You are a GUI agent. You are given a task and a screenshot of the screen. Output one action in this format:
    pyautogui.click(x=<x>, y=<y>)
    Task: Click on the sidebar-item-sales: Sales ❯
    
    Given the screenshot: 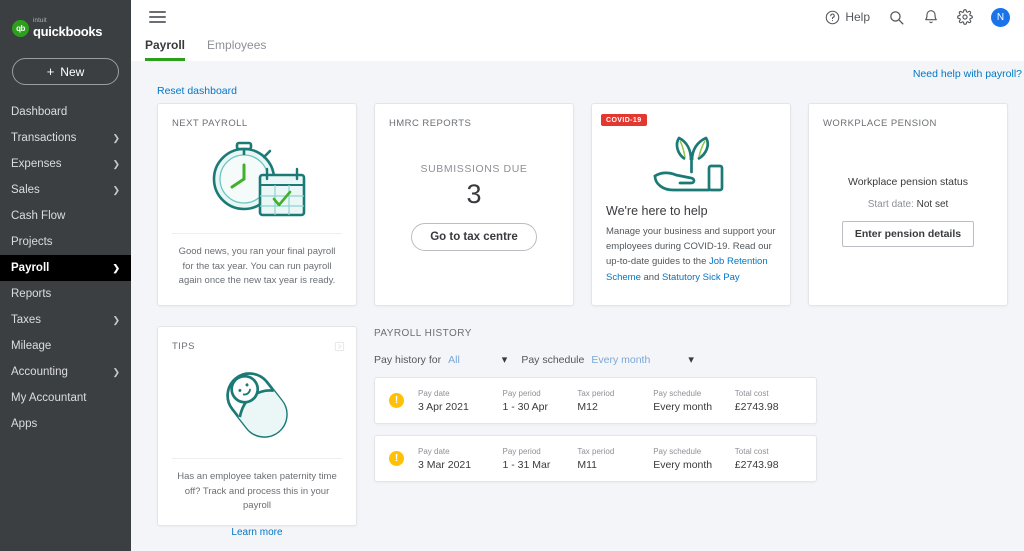 What is the action you would take?
    pyautogui.click(x=65, y=190)
    